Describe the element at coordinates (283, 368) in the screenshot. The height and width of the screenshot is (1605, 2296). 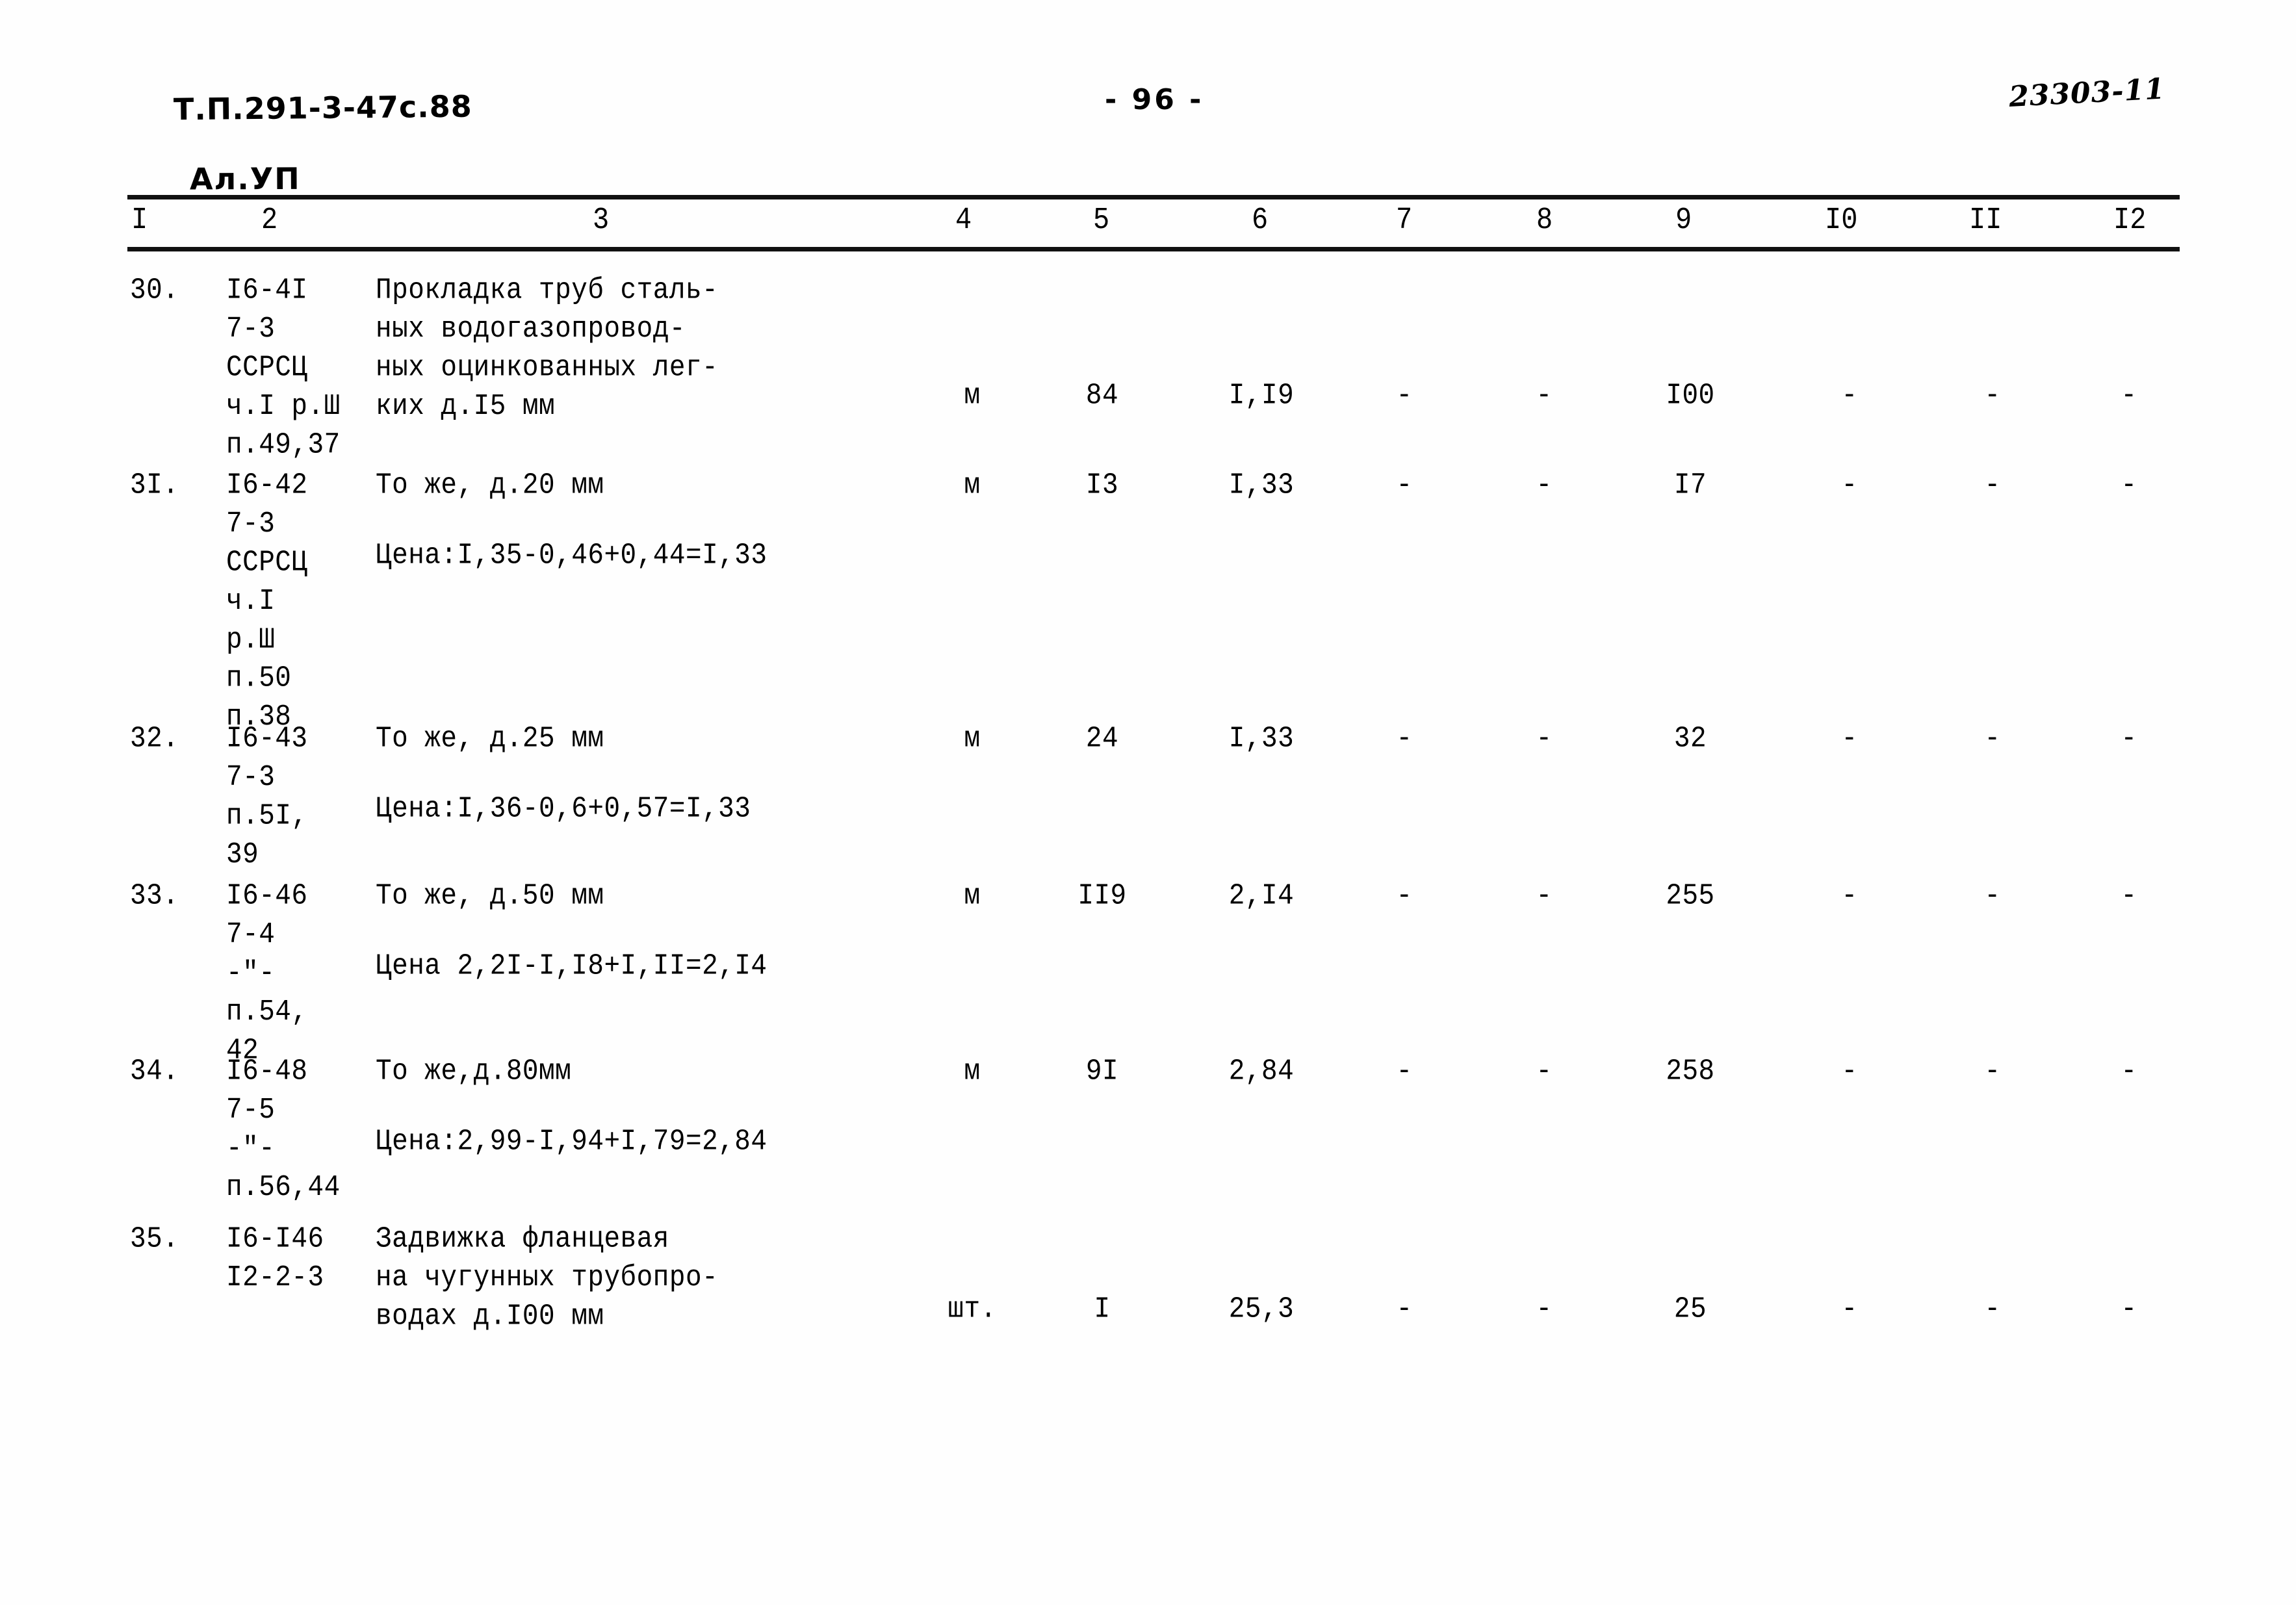
I see `row-code: I6-4I 7-3 ССРСЦ ч.I р.Ш п.49,37` at that location.